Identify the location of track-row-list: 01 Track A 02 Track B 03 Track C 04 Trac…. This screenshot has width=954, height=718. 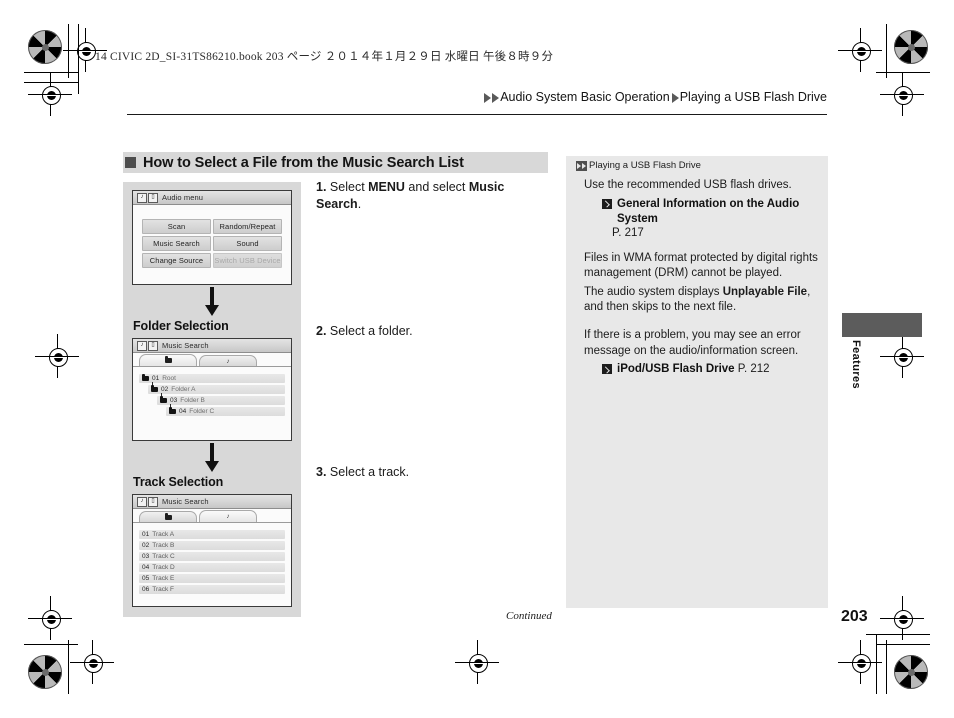
(212, 563).